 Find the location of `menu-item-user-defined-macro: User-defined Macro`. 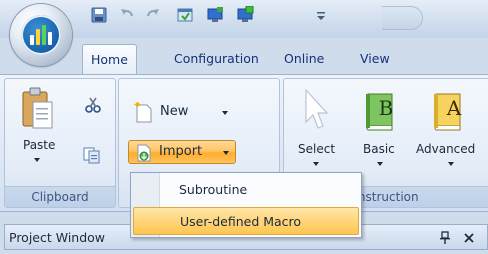

menu-item-user-defined-macro: User-defined Macro is located at coordinates (246, 221).